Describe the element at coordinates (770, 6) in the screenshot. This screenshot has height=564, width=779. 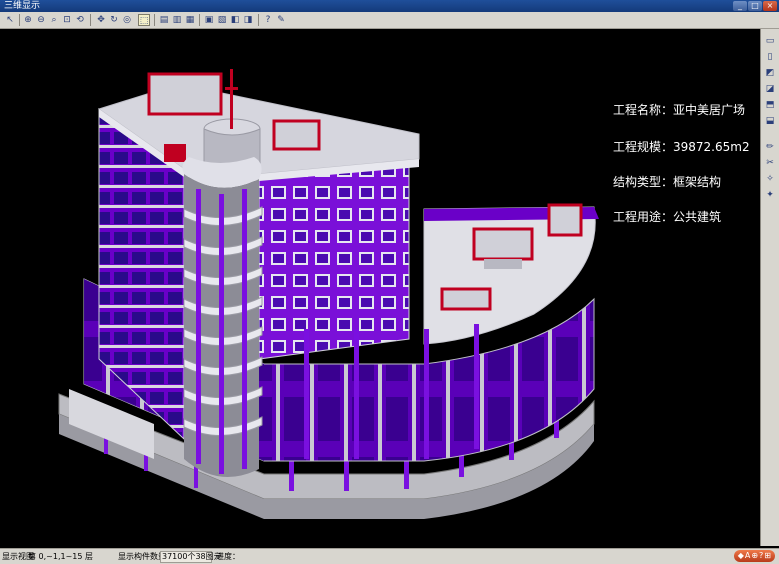
I see `close-button: ×` at that location.